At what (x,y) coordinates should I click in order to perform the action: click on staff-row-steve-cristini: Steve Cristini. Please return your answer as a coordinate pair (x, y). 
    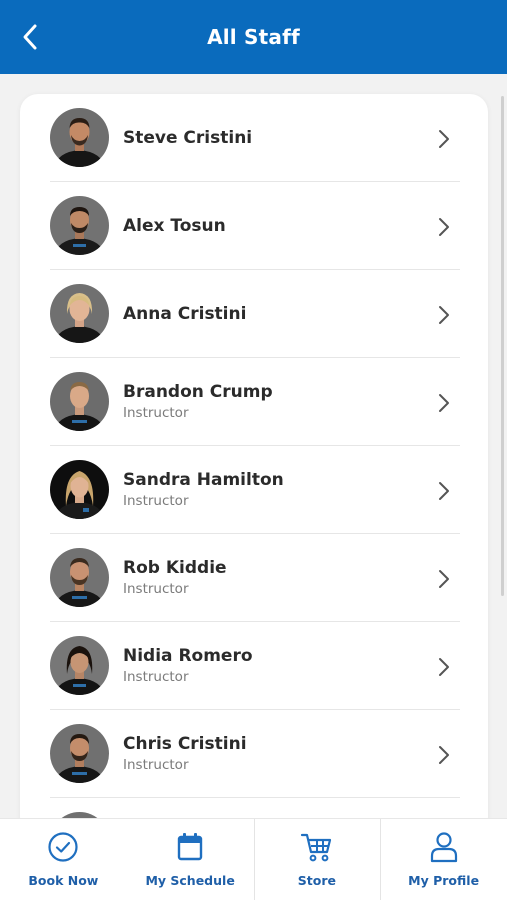
    Looking at the image, I should click on (255, 138).